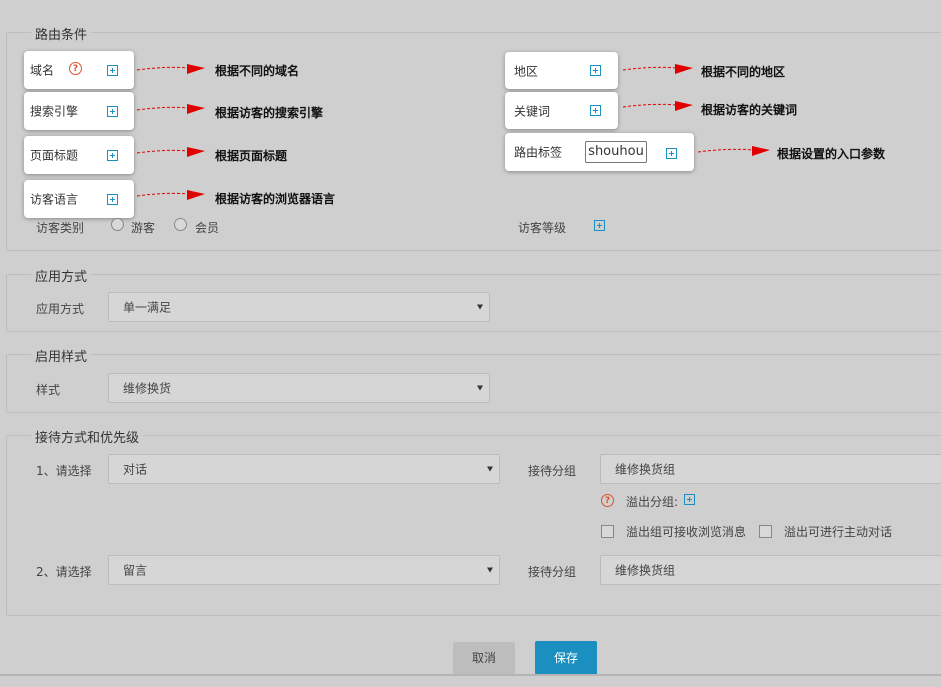  I want to click on region-label: 地区, so click(526, 71).